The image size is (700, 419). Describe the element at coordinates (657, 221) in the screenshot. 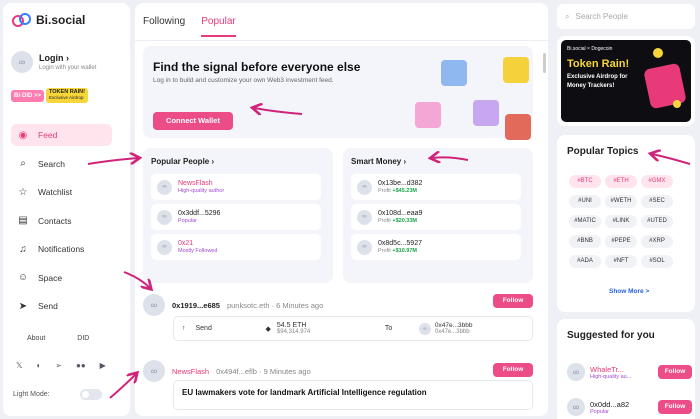

I see `topic-chip: #UTED` at that location.